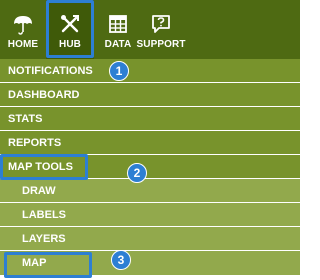 This screenshot has height=280, width=320. Describe the element at coordinates (150, 143) in the screenshot. I see `menu-item-reports: REPORTS` at that location.